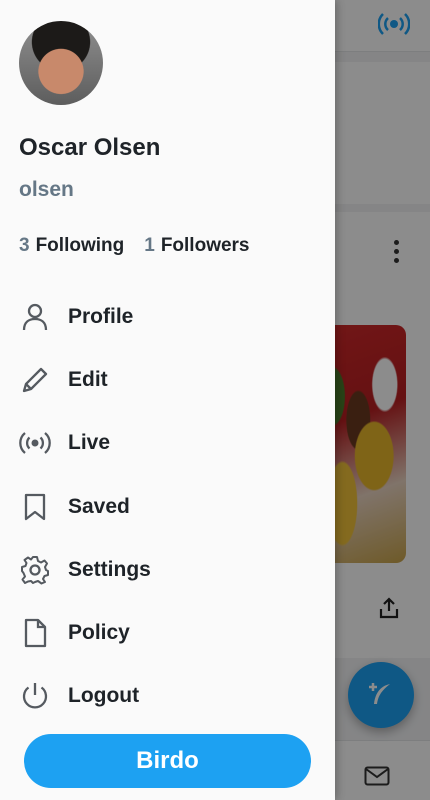 This screenshot has height=800, width=430. I want to click on menu-item-label: Policy, so click(99, 633).